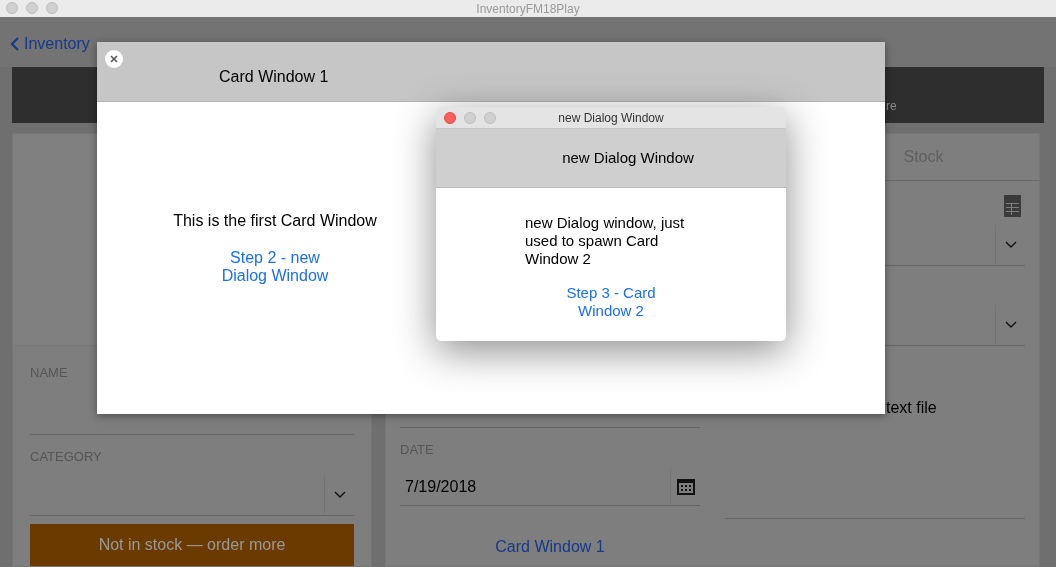 Image resolution: width=1056 pixels, height=567 pixels. Describe the element at coordinates (192, 545) in the screenshot. I see `order-more-button: Not in stock — order more` at that location.